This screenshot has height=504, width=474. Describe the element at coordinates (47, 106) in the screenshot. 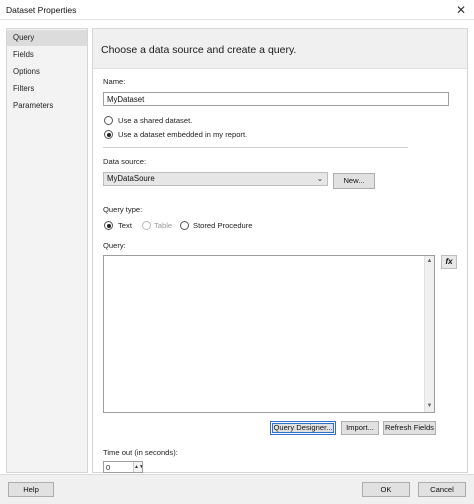

I see `sidebar-item-parameters: Parameters` at that location.